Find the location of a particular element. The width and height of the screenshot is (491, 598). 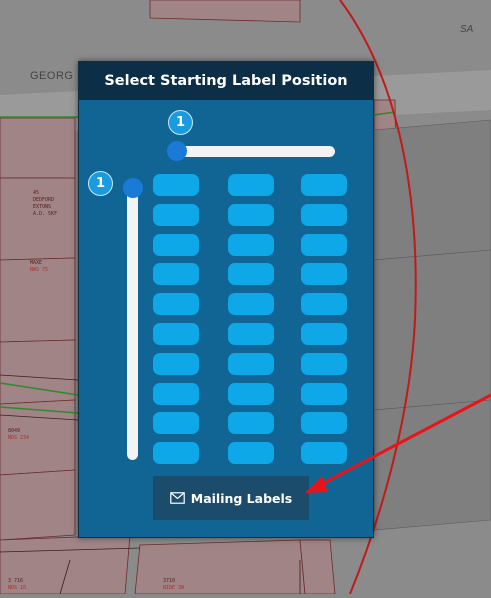

column-slider-handle is located at coordinates (177, 151).